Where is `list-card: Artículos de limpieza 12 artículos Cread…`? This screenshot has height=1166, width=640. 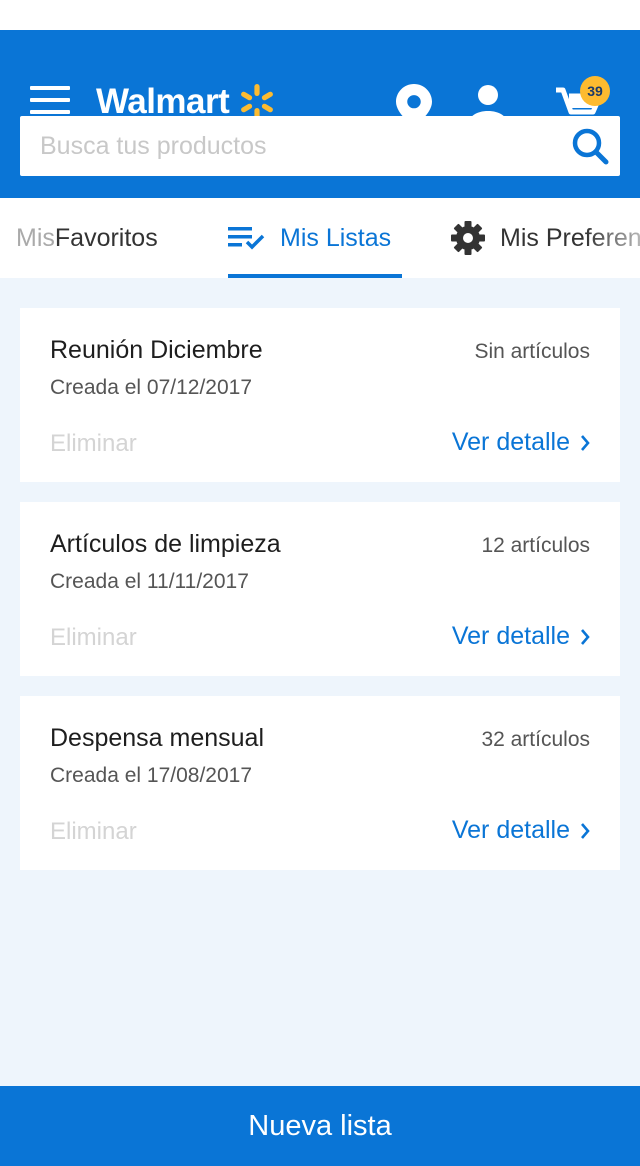 list-card: Artículos de limpieza 12 artículos Cread… is located at coordinates (320, 589).